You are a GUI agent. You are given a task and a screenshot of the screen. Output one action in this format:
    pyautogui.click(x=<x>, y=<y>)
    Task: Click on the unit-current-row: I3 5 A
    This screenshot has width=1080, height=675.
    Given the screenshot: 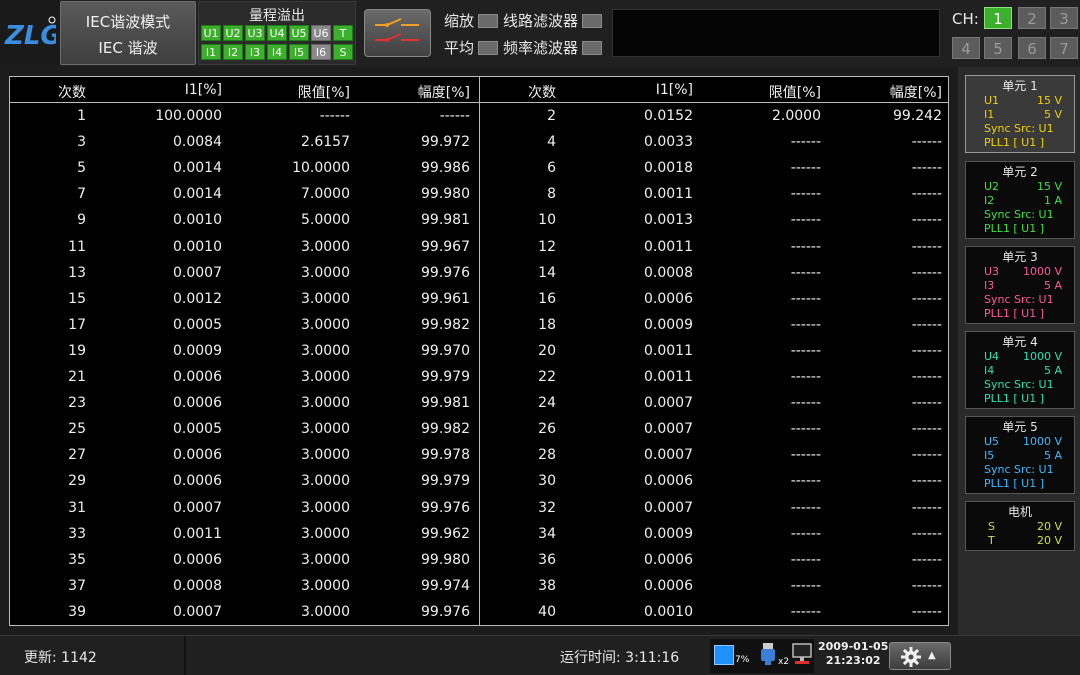 What is the action you would take?
    pyautogui.click(x=1020, y=286)
    